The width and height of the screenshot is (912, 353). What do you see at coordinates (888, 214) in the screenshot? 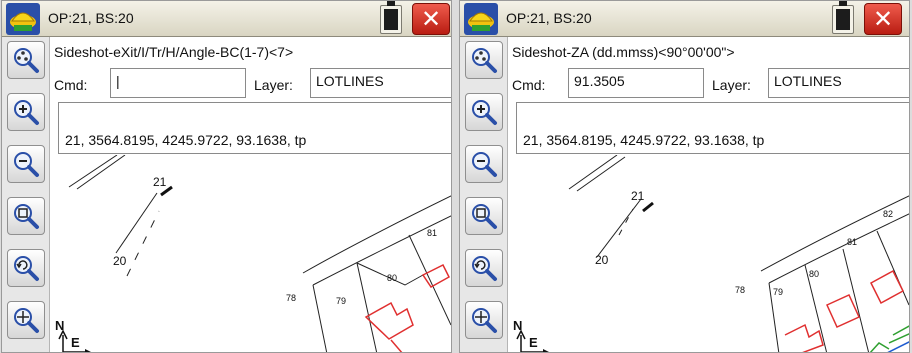
I see `lot-label: 82` at bounding box center [888, 214].